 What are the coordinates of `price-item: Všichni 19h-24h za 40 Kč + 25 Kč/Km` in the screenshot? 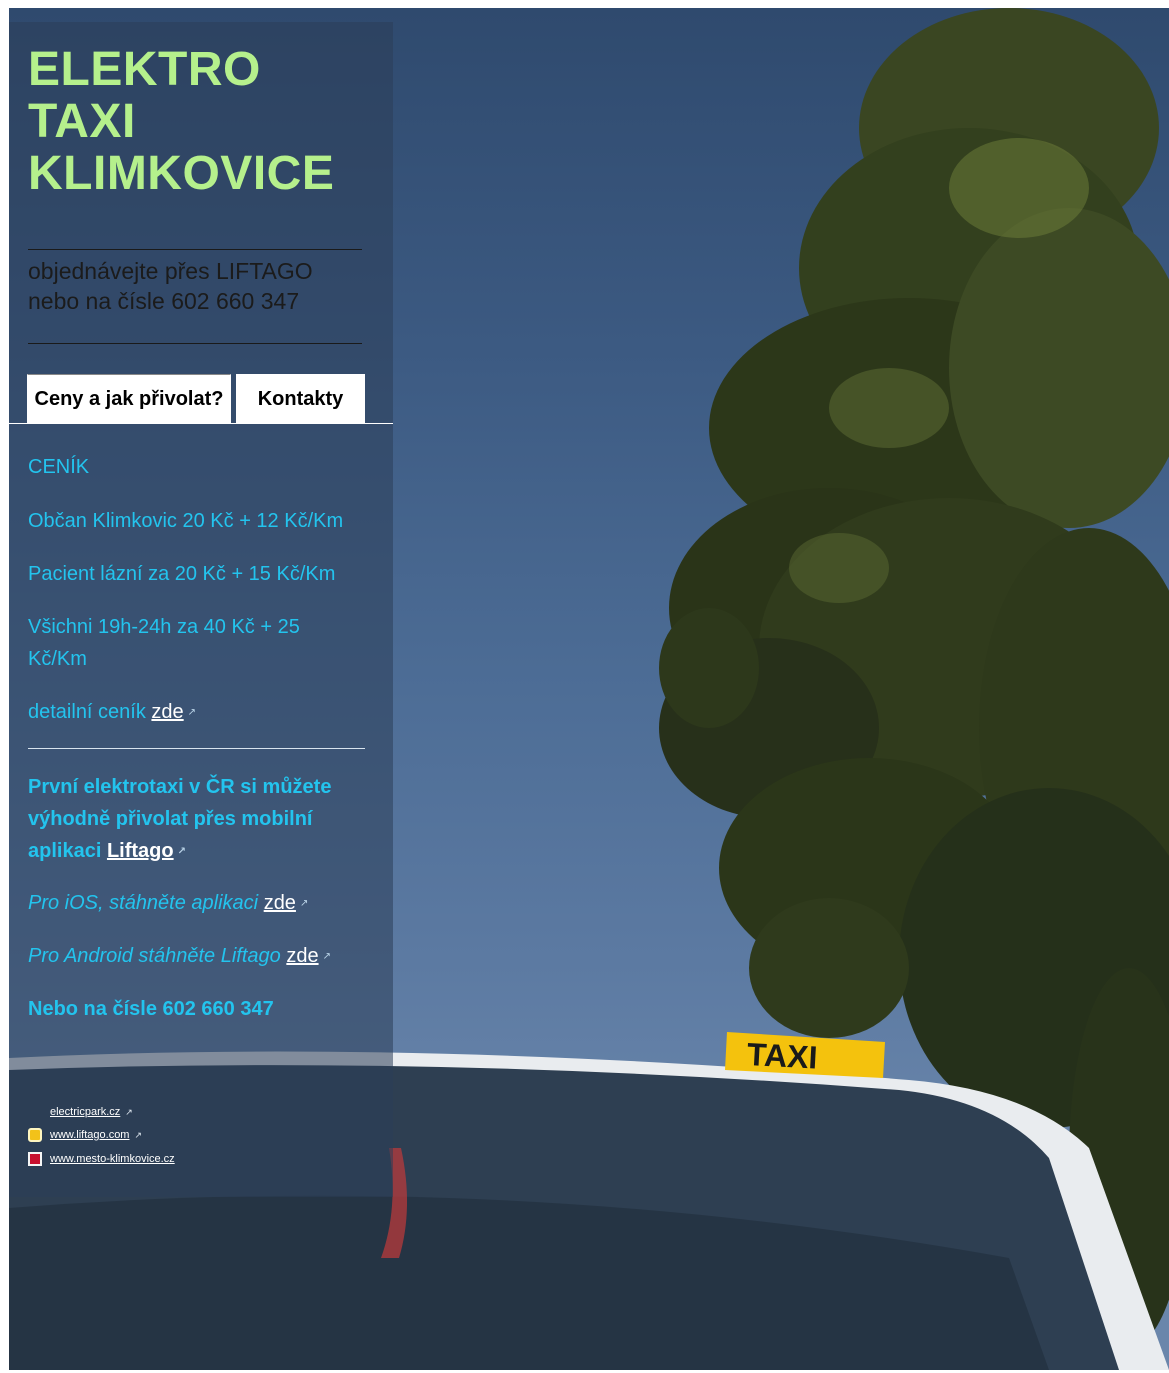 It's located at (164, 643).